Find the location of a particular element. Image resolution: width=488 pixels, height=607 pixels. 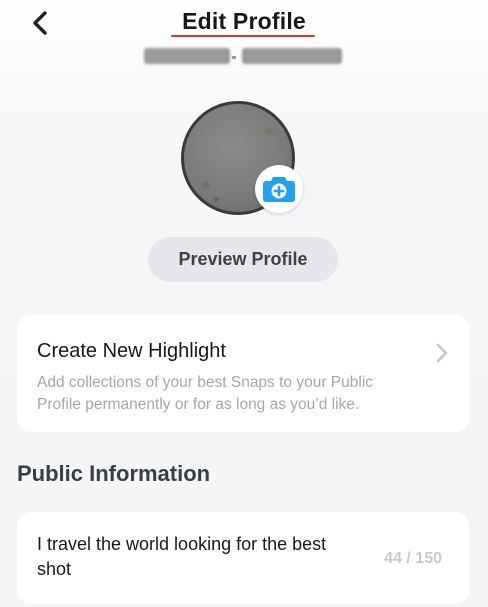

username-separator is located at coordinates (234, 57).